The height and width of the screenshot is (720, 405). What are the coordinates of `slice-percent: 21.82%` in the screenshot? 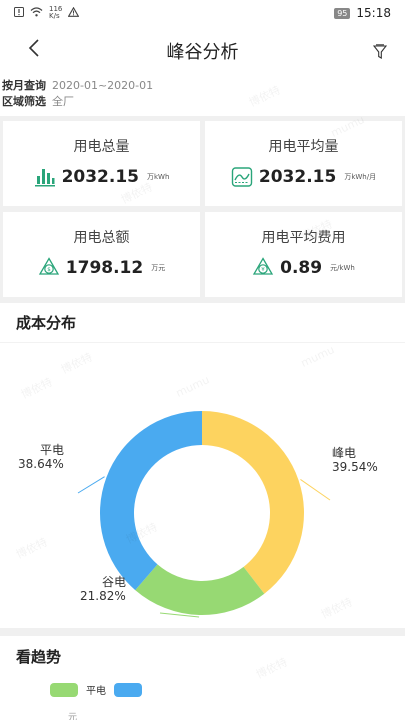 It's located at (103, 596).